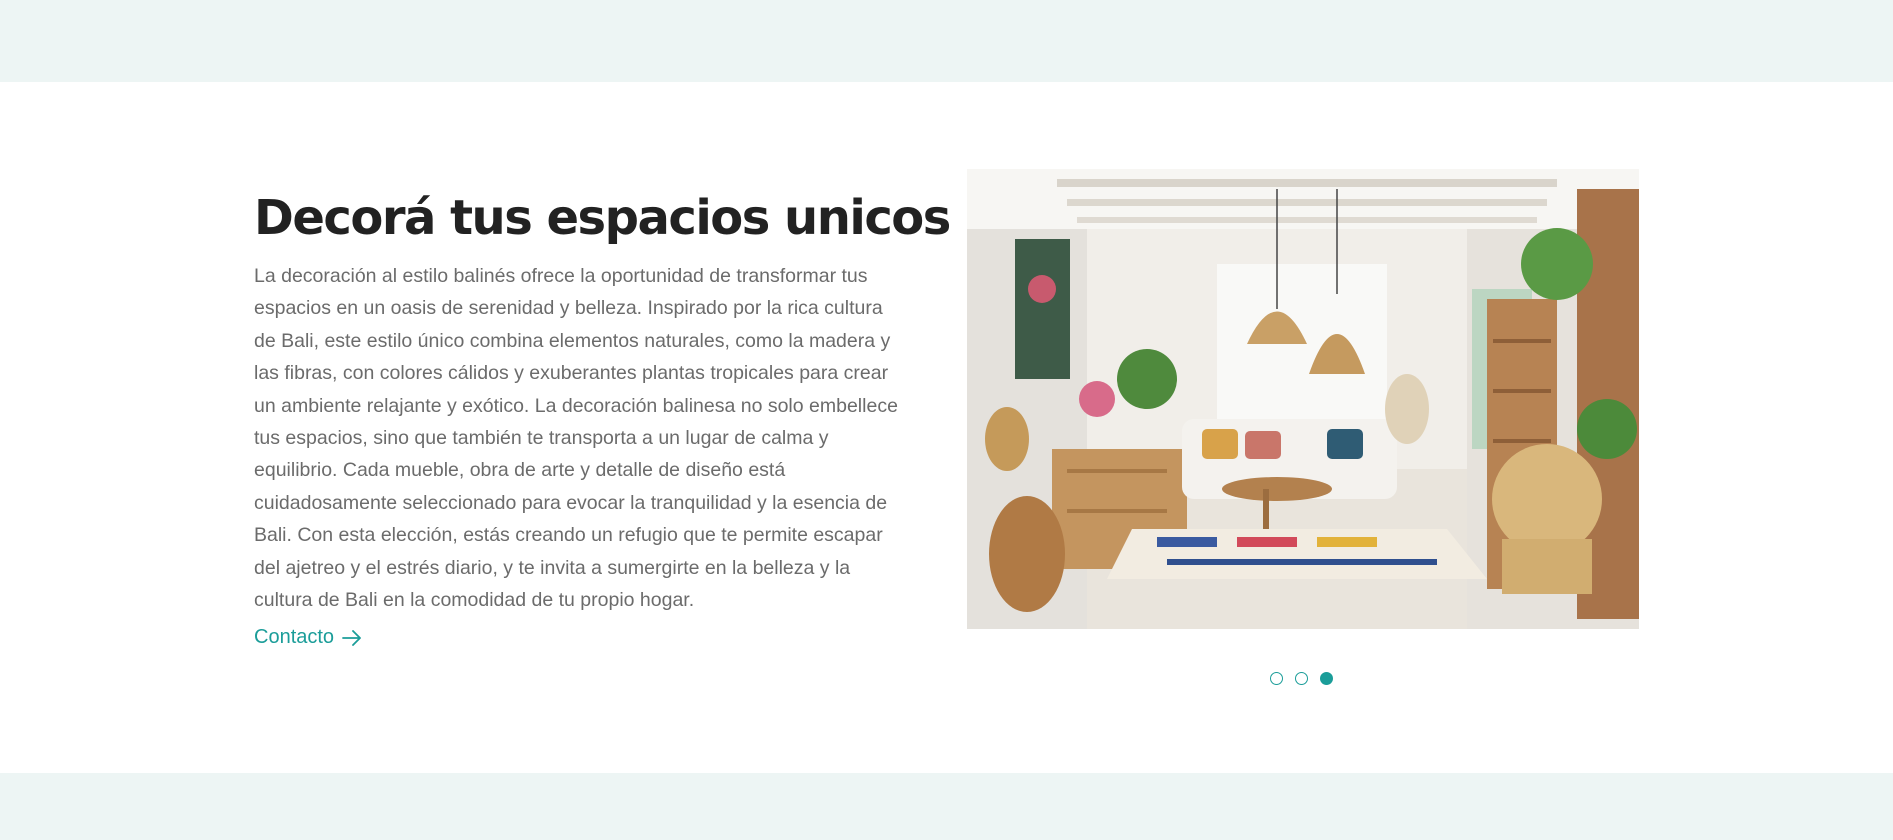  I want to click on section-title: Decorá tus espacios unicos, so click(602, 218).